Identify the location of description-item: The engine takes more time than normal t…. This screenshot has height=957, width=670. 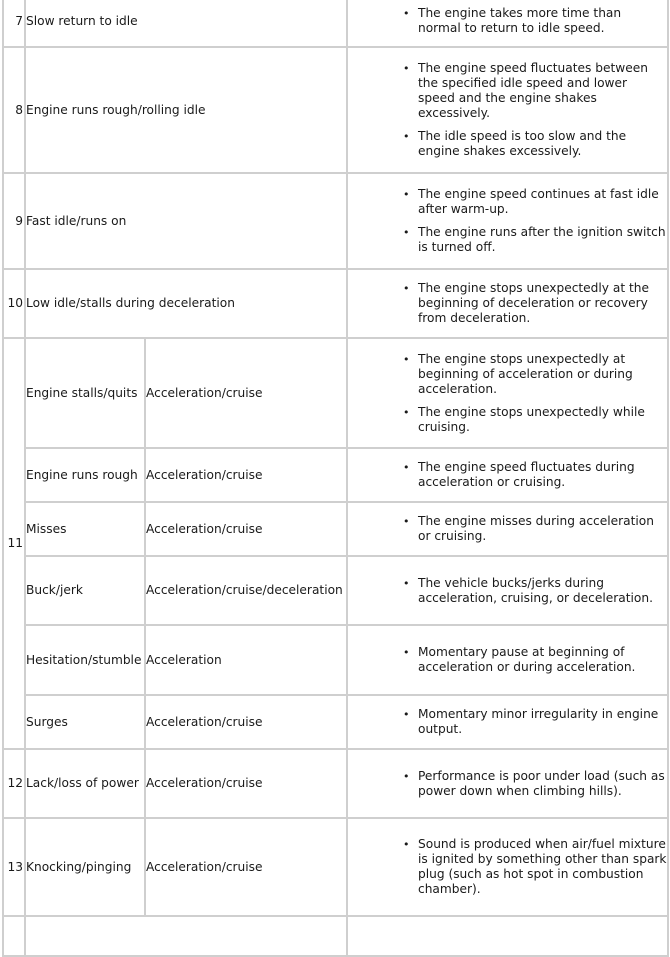
(535, 21).